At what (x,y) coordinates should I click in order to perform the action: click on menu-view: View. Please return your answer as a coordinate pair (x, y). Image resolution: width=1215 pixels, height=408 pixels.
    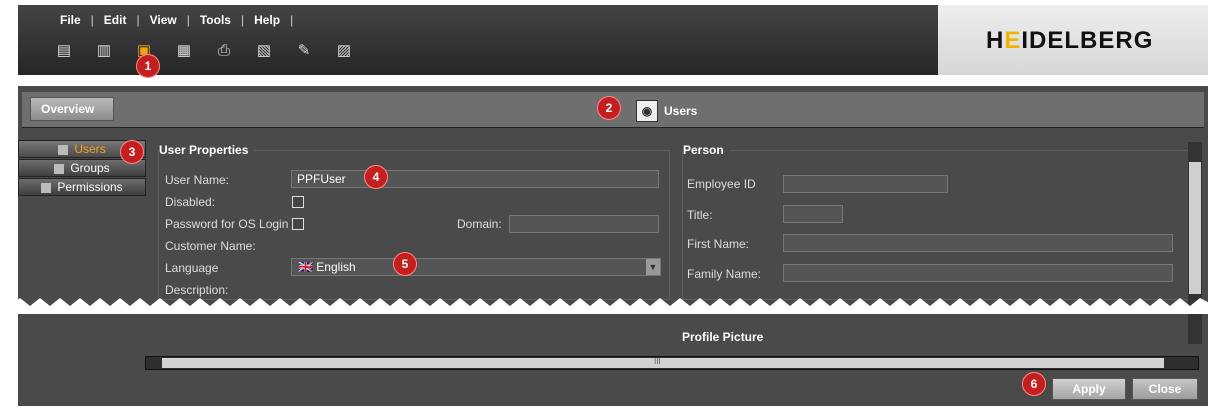
    Looking at the image, I should click on (163, 20).